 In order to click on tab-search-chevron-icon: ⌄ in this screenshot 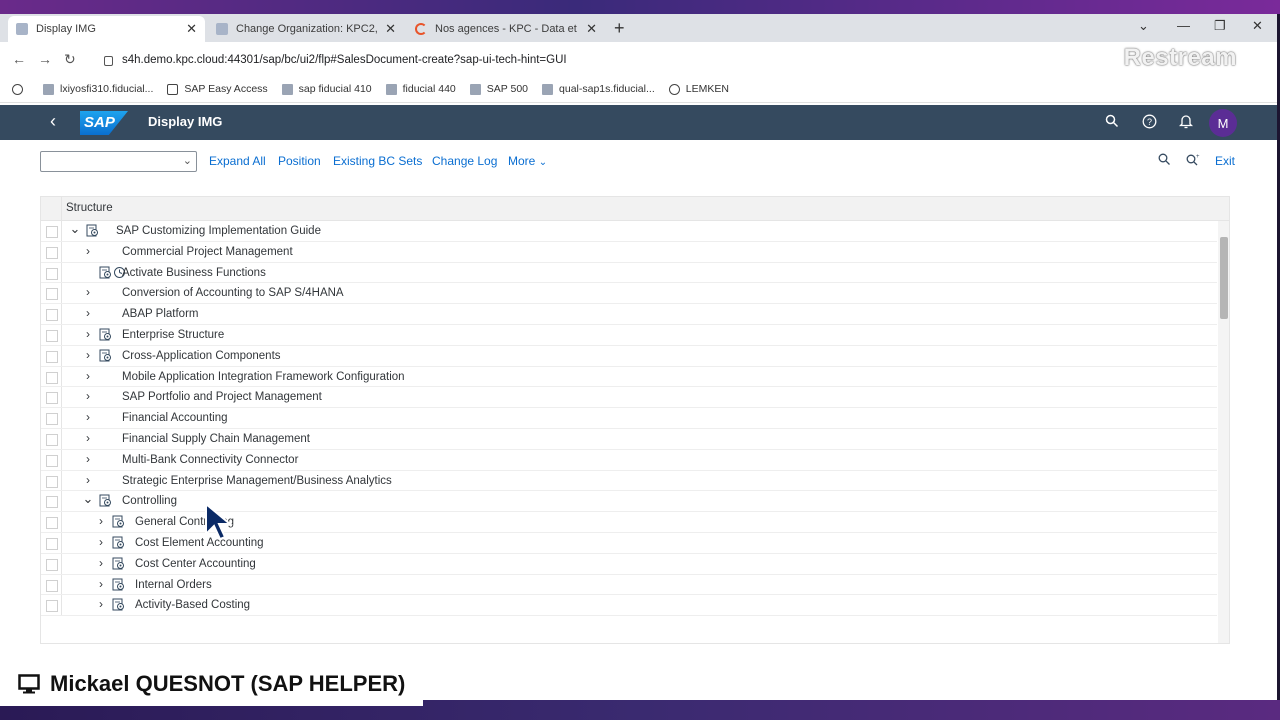, I will do `click(1143, 26)`.